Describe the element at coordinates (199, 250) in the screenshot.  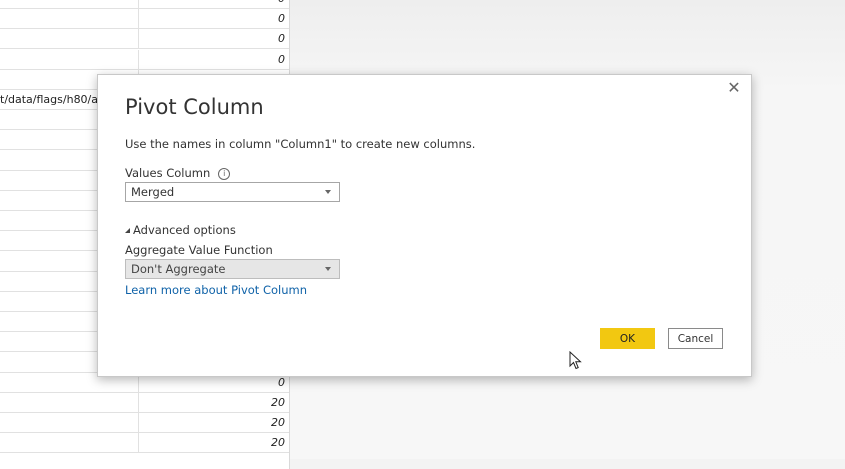
I see `aggregate-function-label: Aggregate Value Function` at that location.